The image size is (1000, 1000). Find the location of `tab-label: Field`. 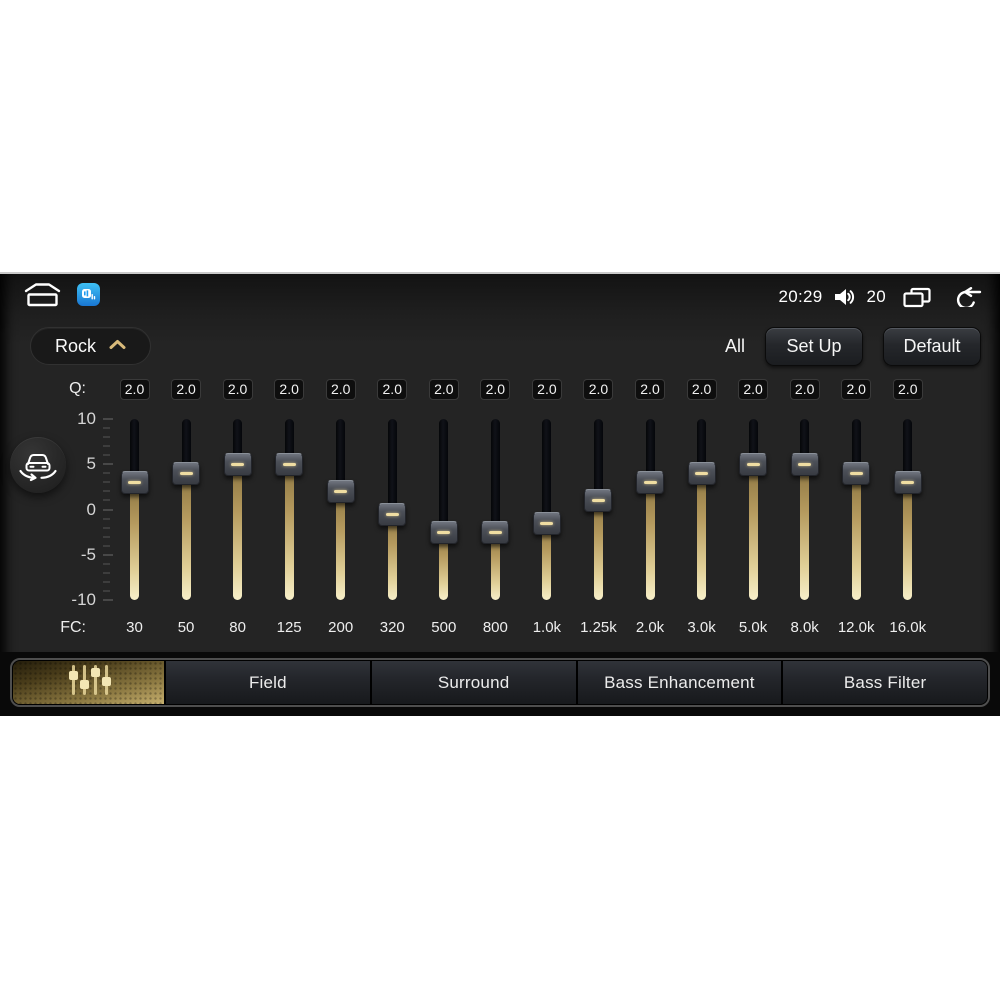

tab-label: Field is located at coordinates (267, 682).